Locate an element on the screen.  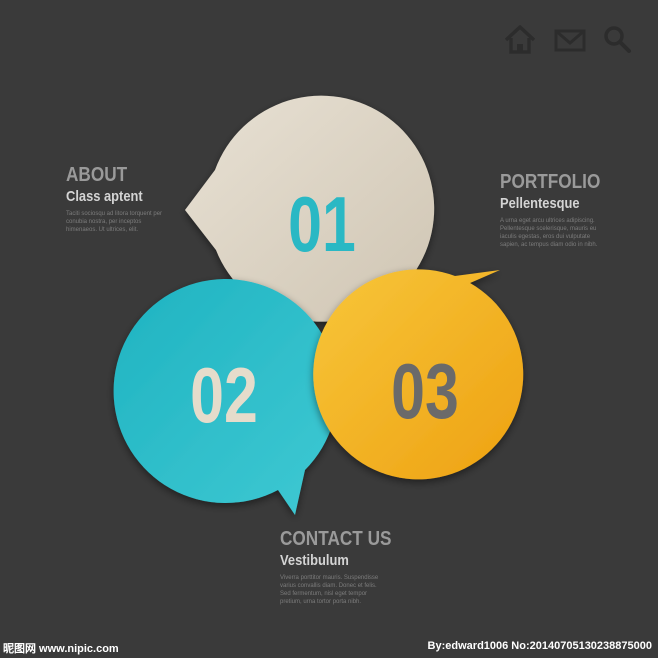
watermark-site: 昵图网 www.nipic.com is located at coordinates (61, 649).